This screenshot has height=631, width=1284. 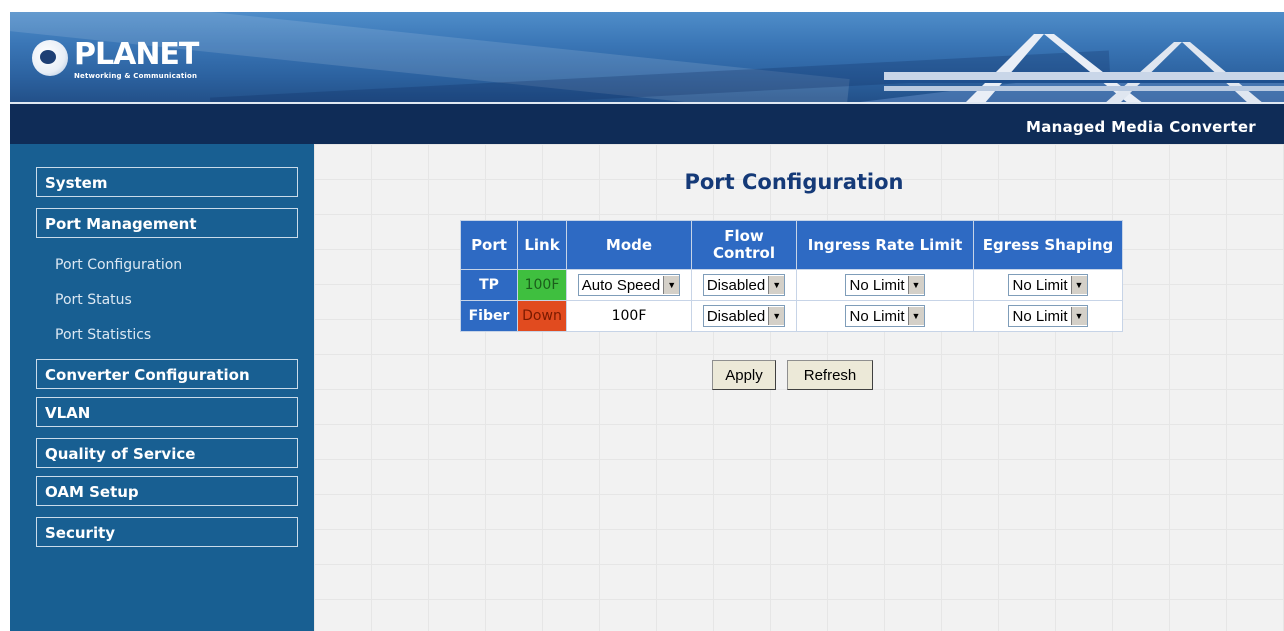 What do you see at coordinates (167, 223) in the screenshot?
I see `sidebar-item-port-management: Port Management` at bounding box center [167, 223].